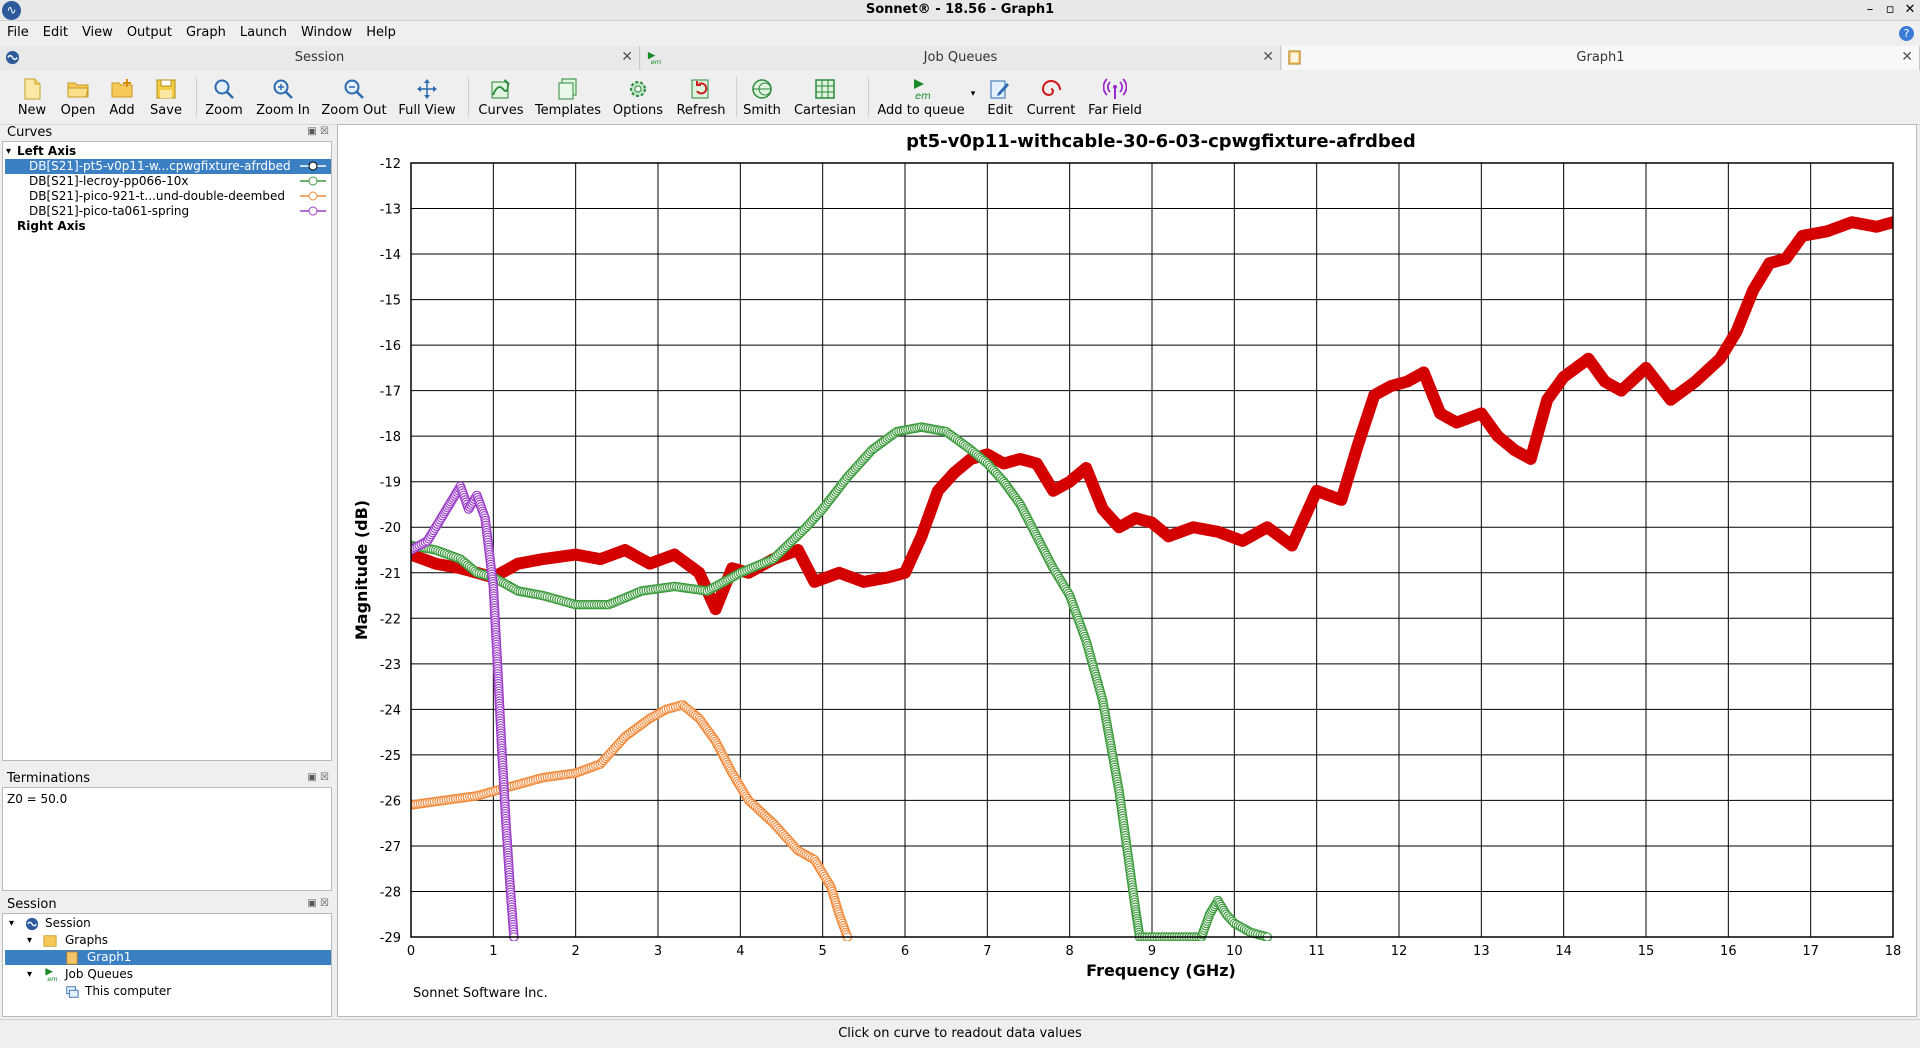  I want to click on tab-label: Job Queues, so click(960, 57).